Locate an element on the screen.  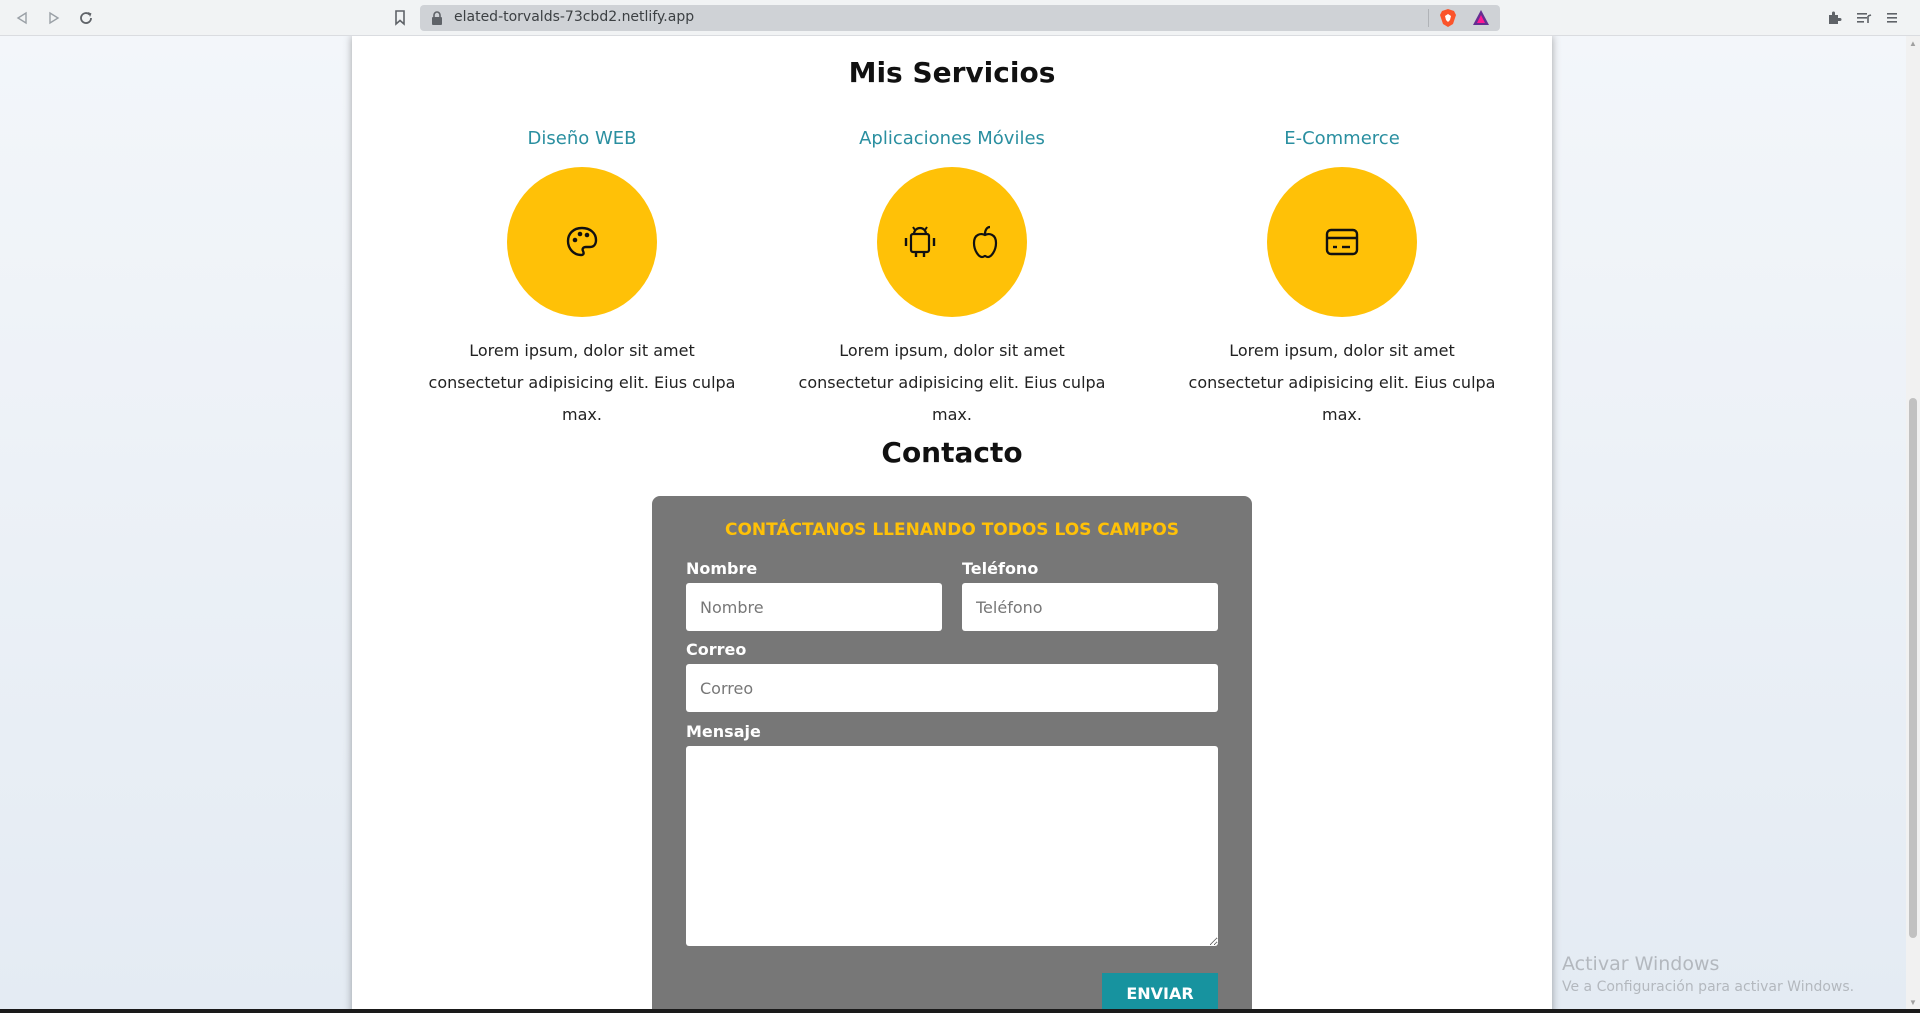
name-label: Nombre is located at coordinates (722, 568).